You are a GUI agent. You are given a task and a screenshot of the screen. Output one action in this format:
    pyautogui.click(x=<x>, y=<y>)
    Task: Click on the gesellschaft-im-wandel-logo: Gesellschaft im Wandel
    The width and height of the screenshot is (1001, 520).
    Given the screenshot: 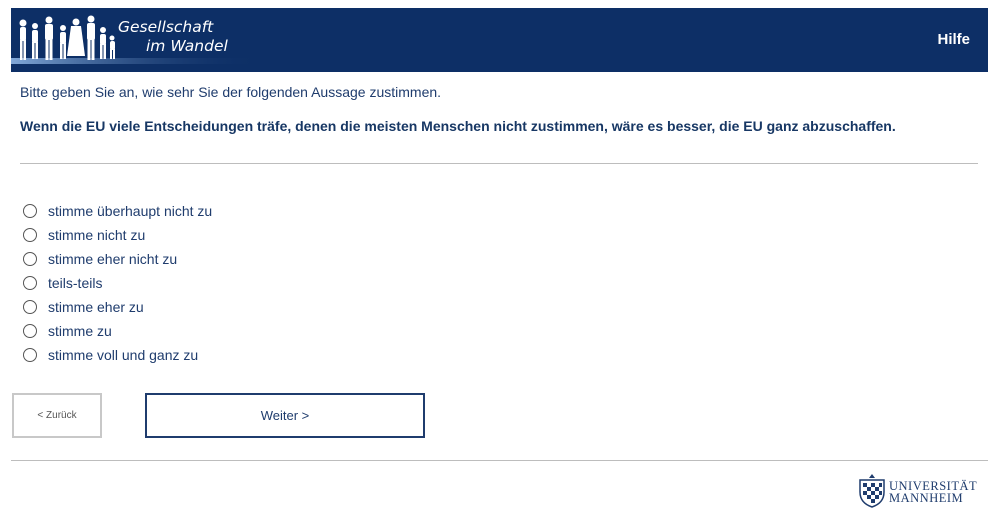 What is the action you would take?
    pyautogui.click(x=136, y=40)
    